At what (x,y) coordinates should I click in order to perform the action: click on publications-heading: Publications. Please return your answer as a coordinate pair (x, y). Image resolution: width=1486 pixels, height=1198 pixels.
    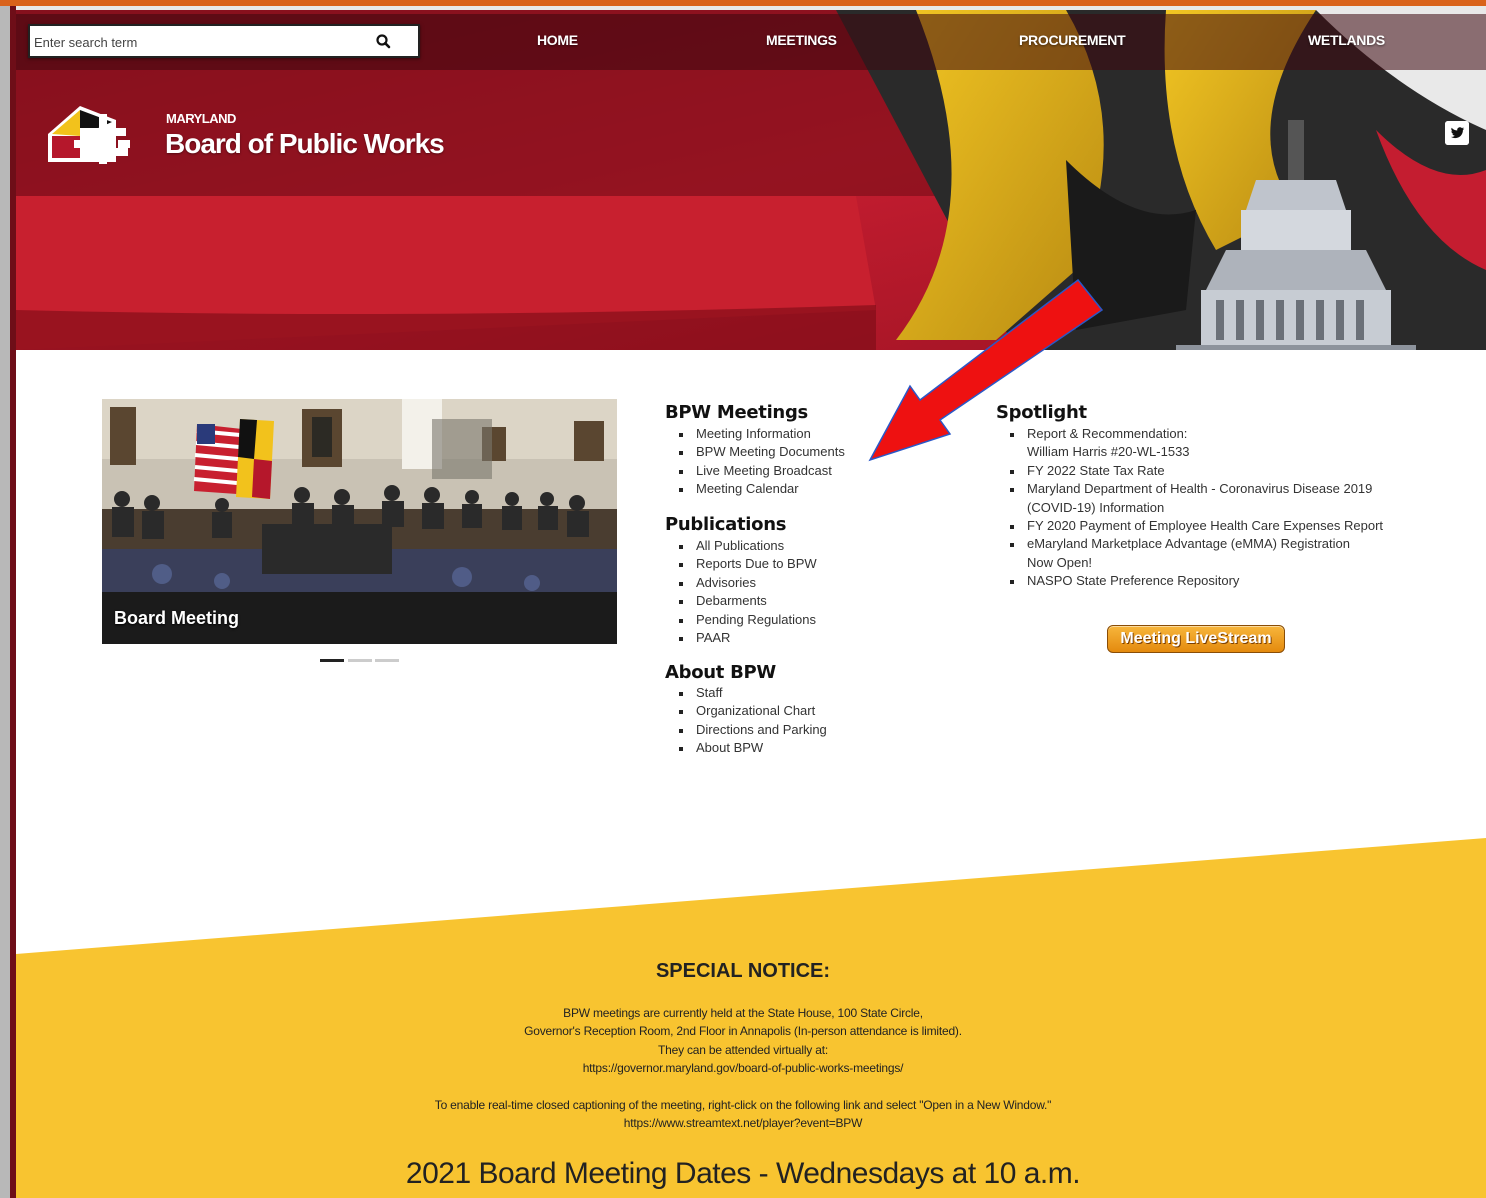
    Looking at the image, I should click on (726, 524).